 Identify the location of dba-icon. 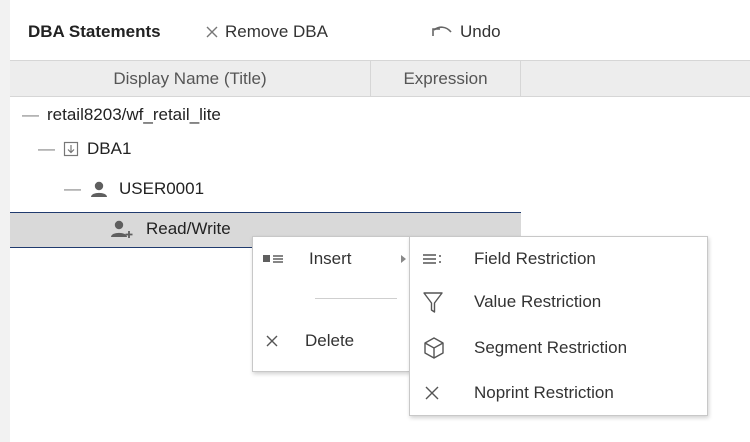
(71, 149).